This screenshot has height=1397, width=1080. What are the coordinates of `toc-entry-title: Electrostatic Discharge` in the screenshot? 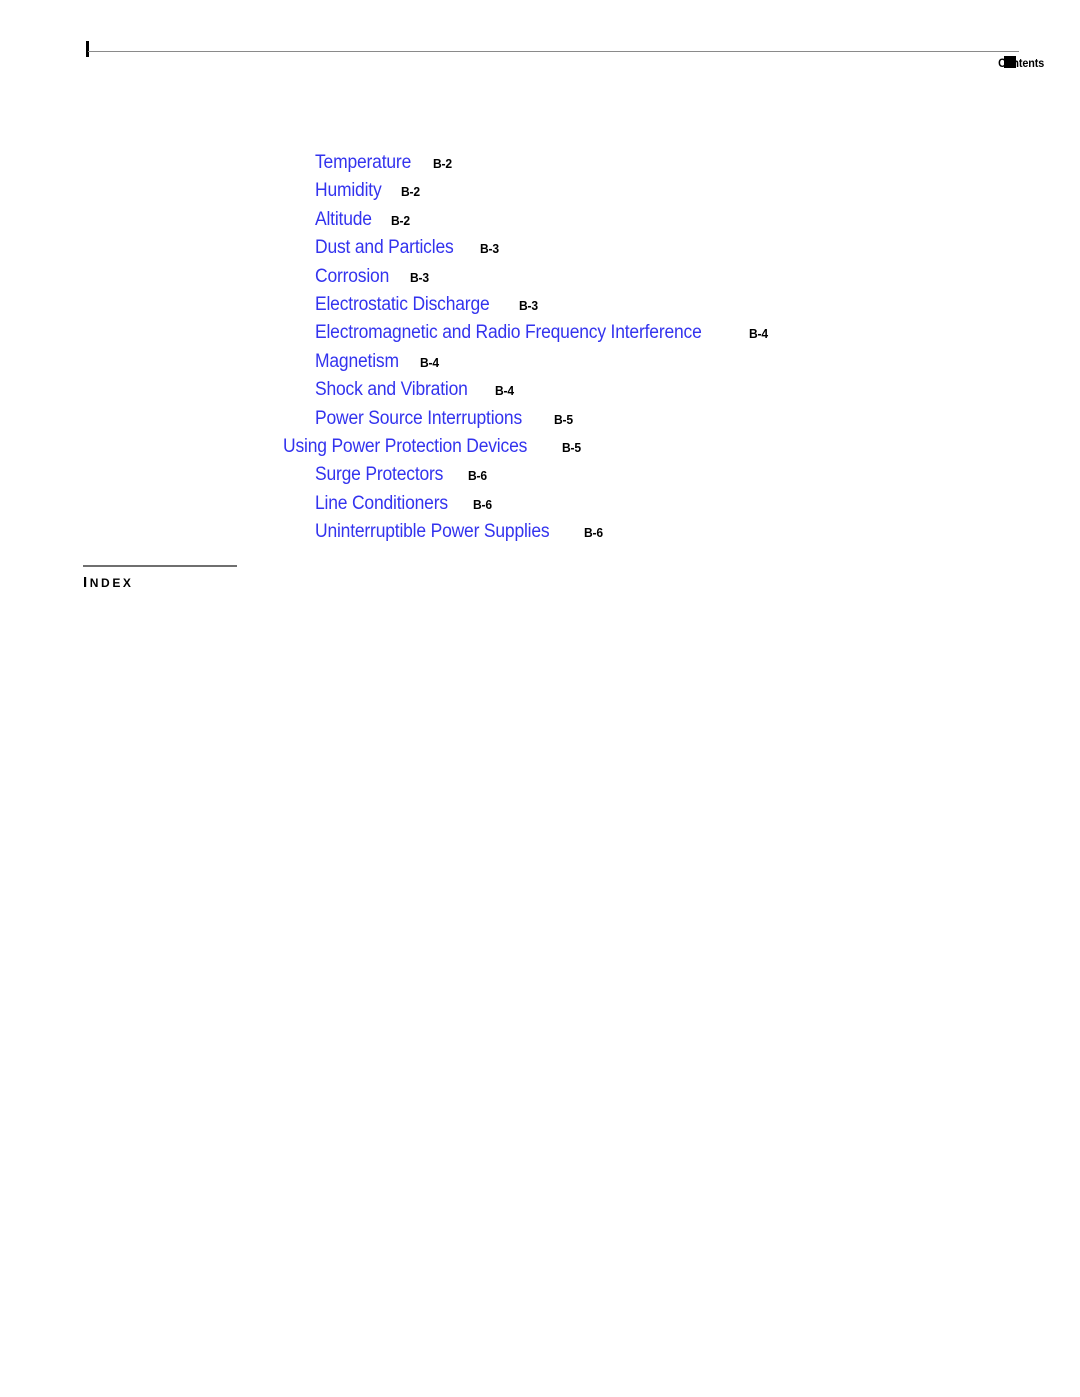 It's located at (402, 305).